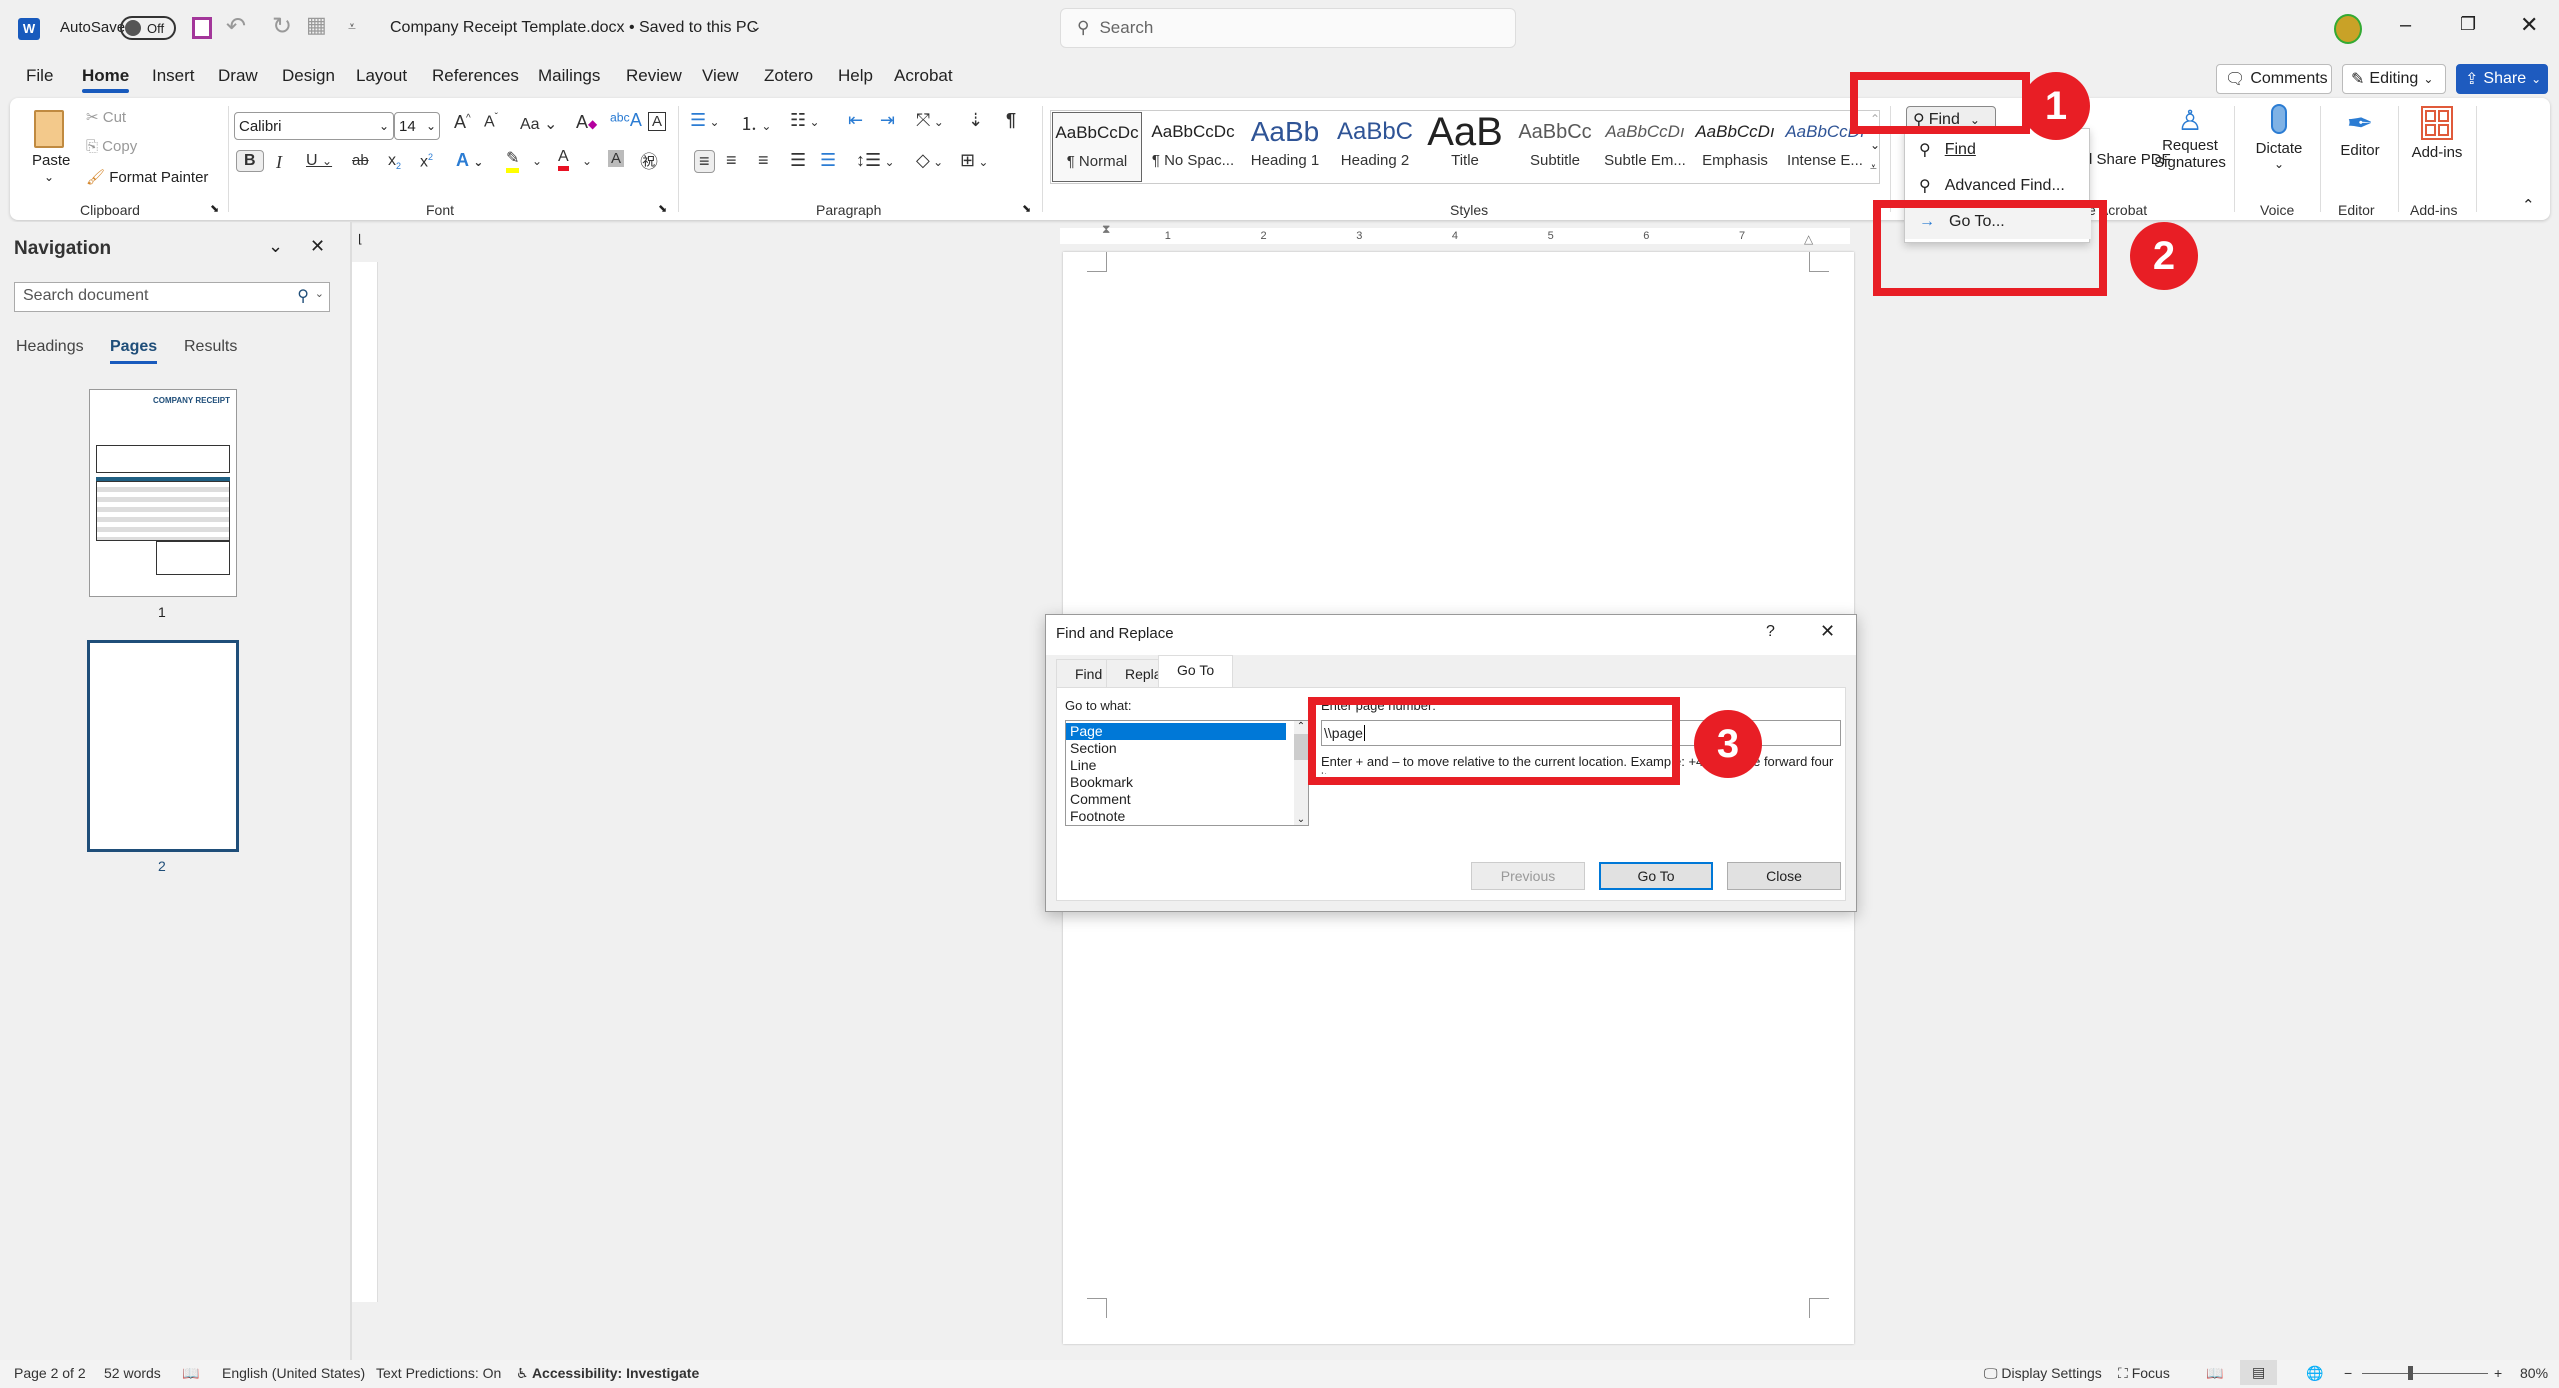 This screenshot has width=2559, height=1388. Describe the element at coordinates (475, 76) in the screenshot. I see `tab-references: References` at that location.